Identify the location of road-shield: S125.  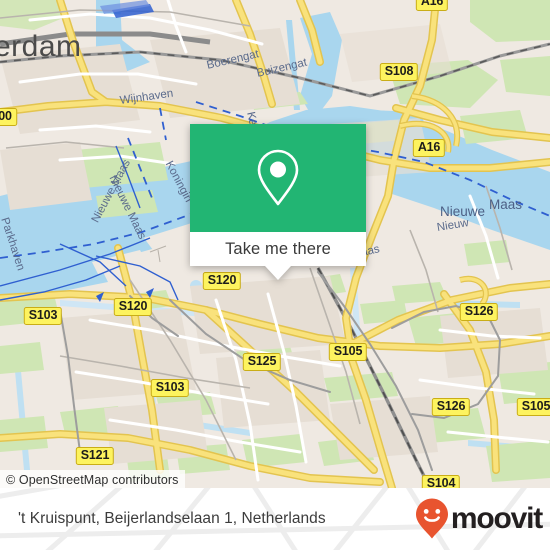
(262, 362).